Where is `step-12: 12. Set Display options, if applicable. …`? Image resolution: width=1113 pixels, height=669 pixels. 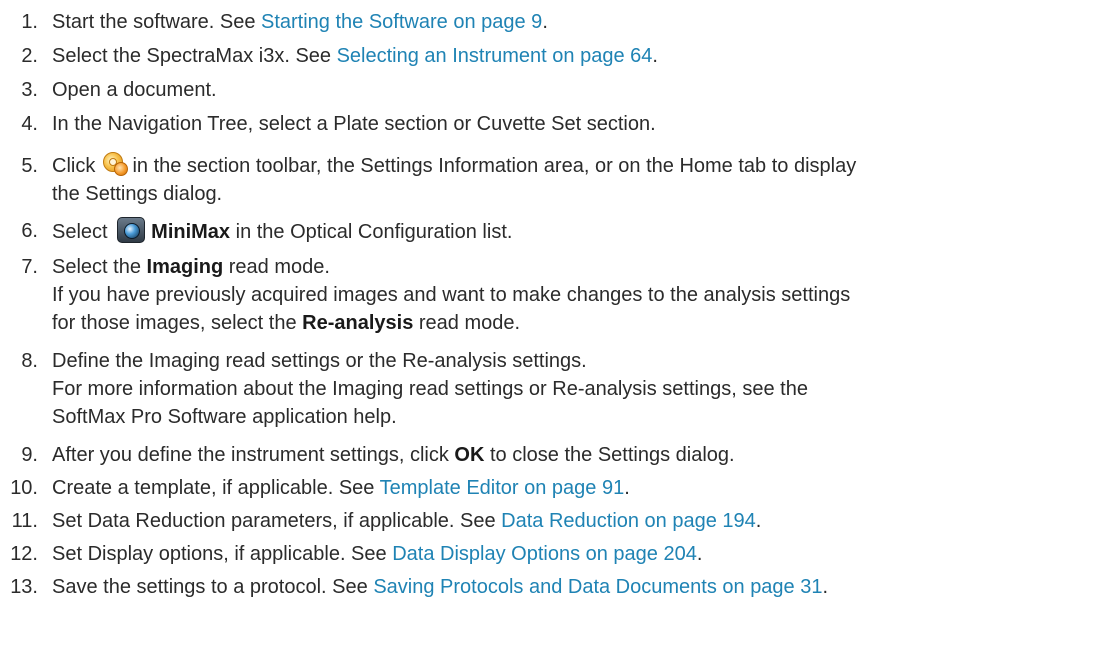 step-12: 12. Set Display options, if applicable. … is located at coordinates (551, 556).